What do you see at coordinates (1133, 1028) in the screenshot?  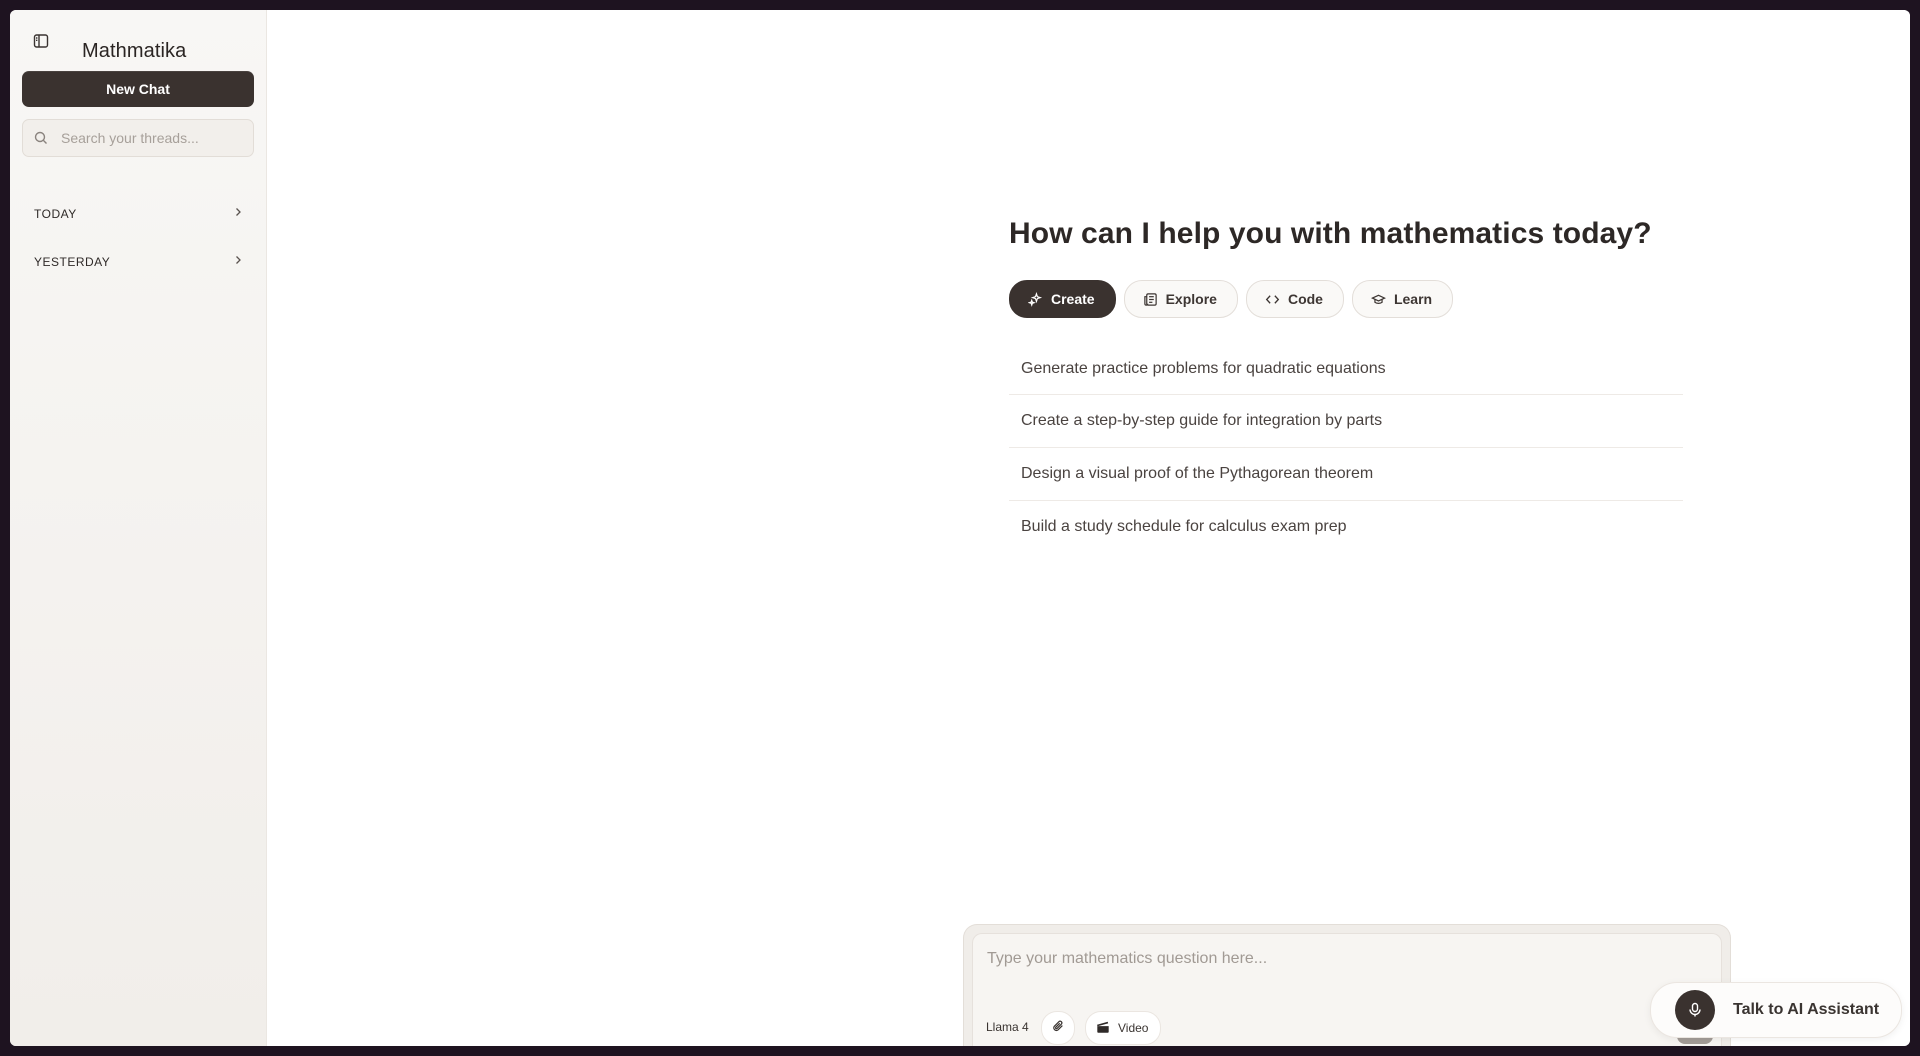 I see `video-label: Video` at bounding box center [1133, 1028].